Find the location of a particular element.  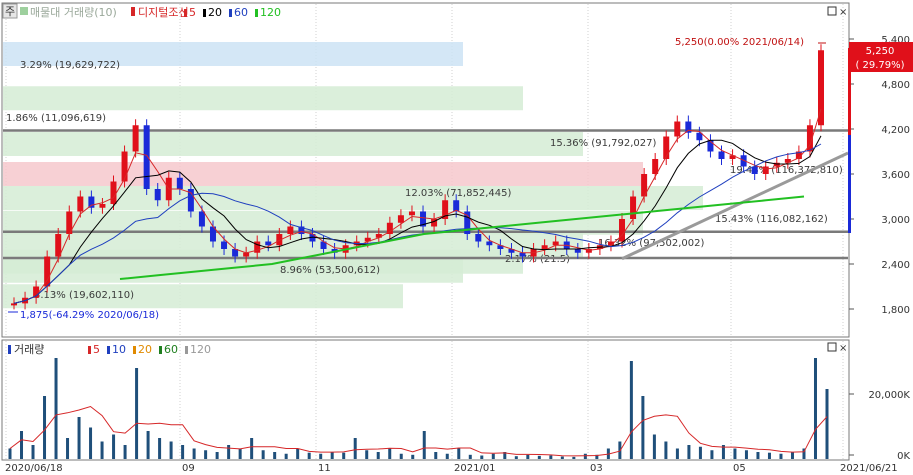

legend-vma-label-1: 10 is located at coordinates (119, 349).